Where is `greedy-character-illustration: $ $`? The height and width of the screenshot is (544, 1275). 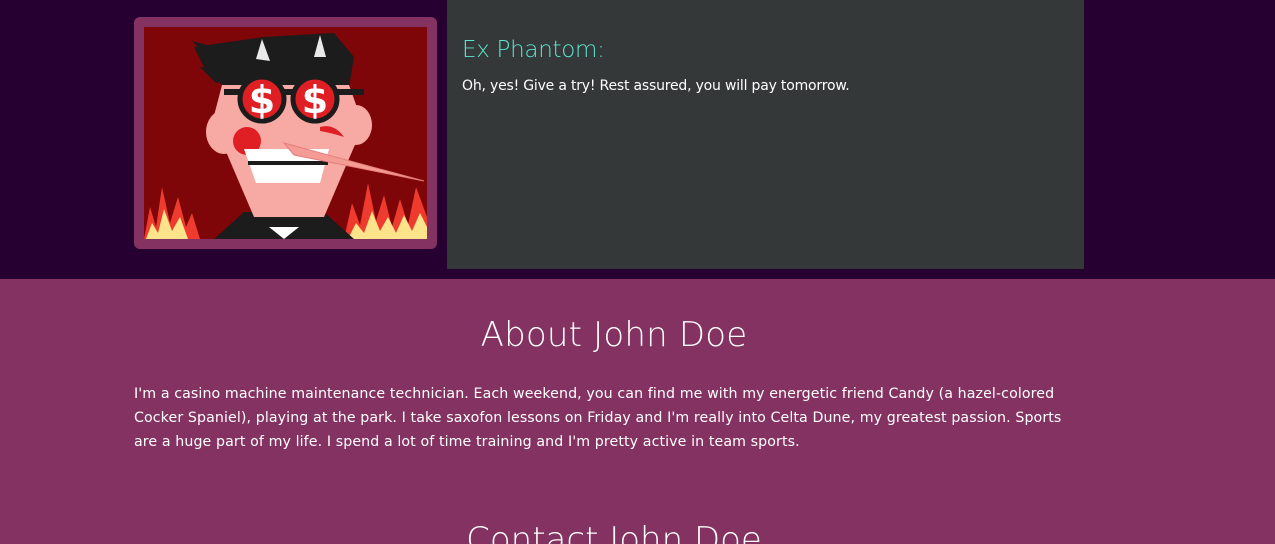
greedy-character-illustration: $ $ is located at coordinates (285, 133).